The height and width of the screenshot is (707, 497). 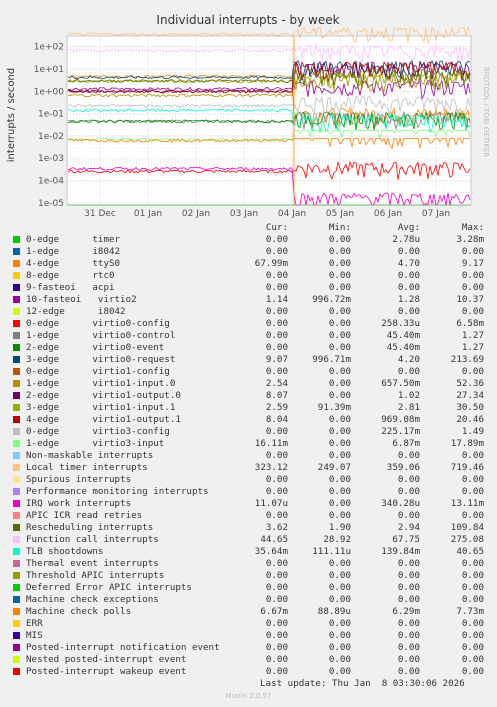 What do you see at coordinates (467, 359) in the screenshot?
I see `legend-max: 213.69` at bounding box center [467, 359].